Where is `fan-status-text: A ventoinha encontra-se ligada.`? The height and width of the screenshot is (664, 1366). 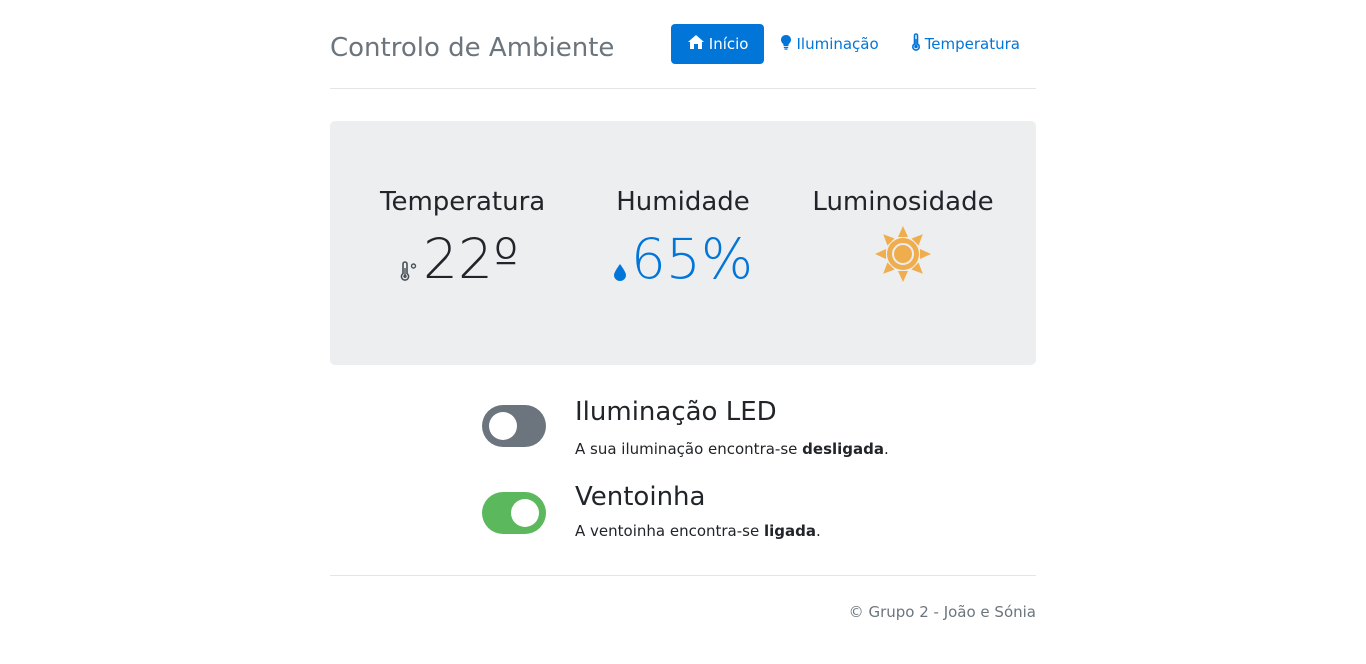
fan-status-text: A ventoinha encontra-se ligada. is located at coordinates (698, 531).